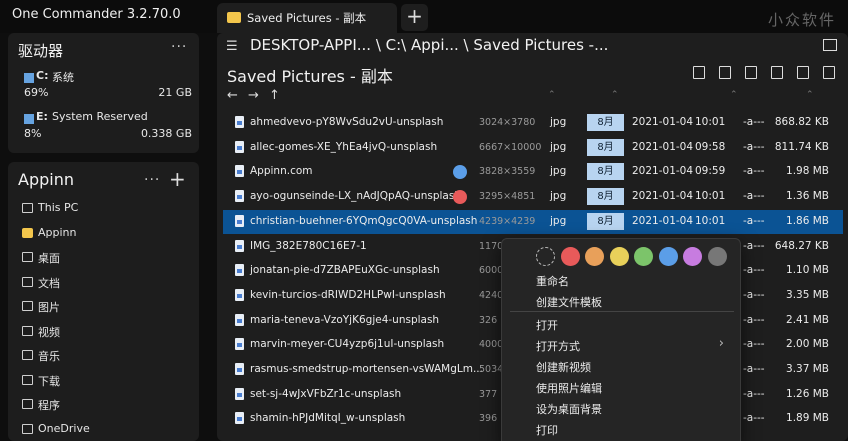 This screenshot has height=441, width=848. I want to click on sidebar-item-label: Appinn, so click(57, 232).